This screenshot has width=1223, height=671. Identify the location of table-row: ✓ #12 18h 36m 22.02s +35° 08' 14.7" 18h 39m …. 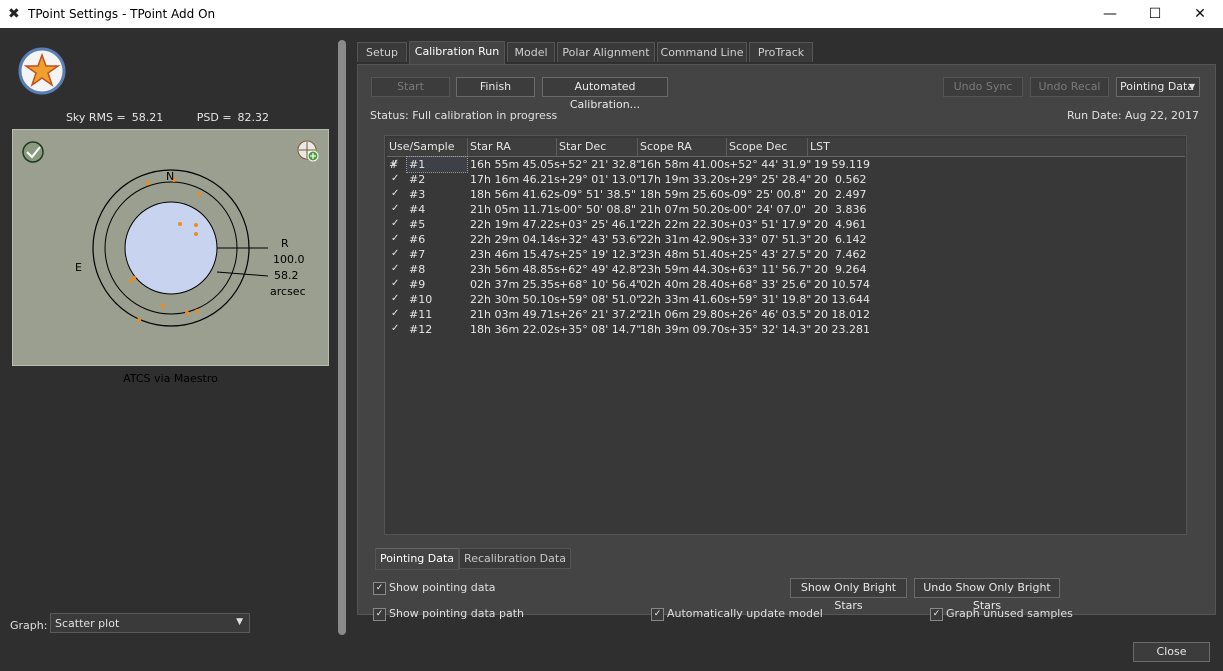
(786, 329).